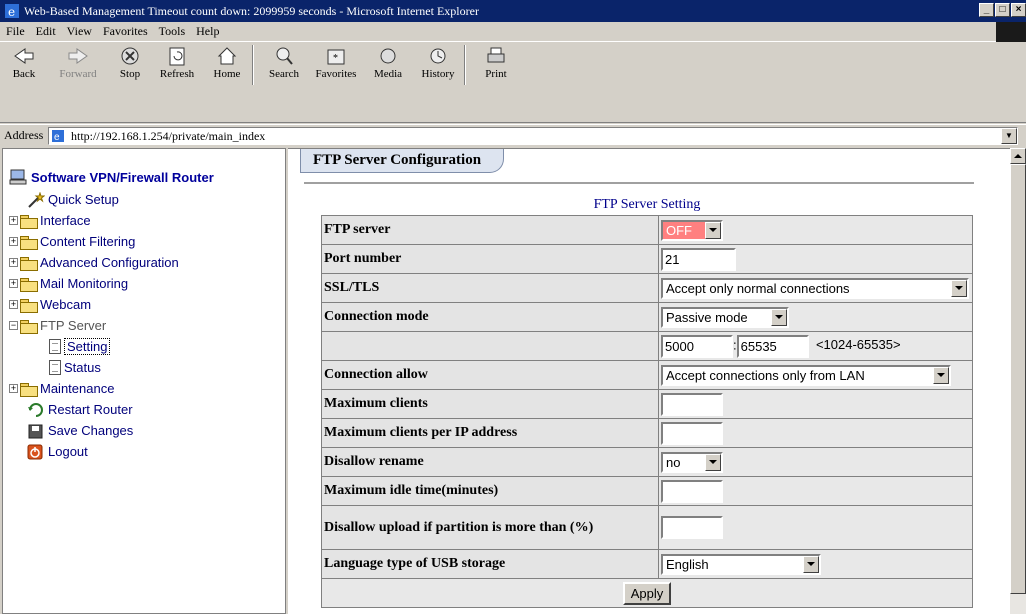 Image resolution: width=1026 pixels, height=614 pixels. I want to click on sidebar-item-label: Status, so click(82, 367).